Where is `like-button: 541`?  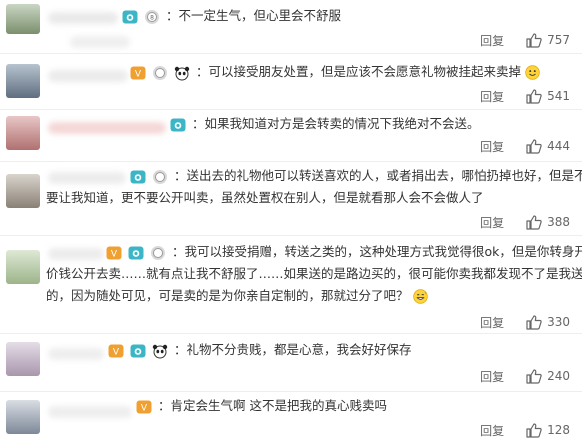
like-button: 541 is located at coordinates (548, 96).